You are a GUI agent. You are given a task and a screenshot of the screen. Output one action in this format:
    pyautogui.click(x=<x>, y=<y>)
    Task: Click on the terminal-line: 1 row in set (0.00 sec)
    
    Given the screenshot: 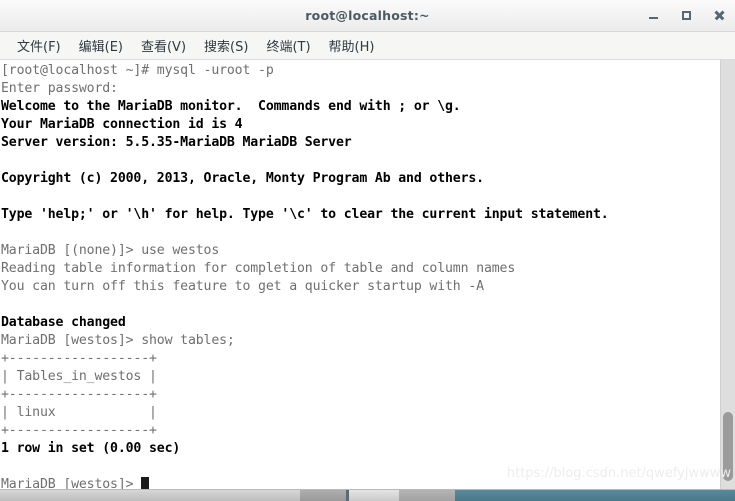 What is the action you would take?
    pyautogui.click(x=360, y=449)
    